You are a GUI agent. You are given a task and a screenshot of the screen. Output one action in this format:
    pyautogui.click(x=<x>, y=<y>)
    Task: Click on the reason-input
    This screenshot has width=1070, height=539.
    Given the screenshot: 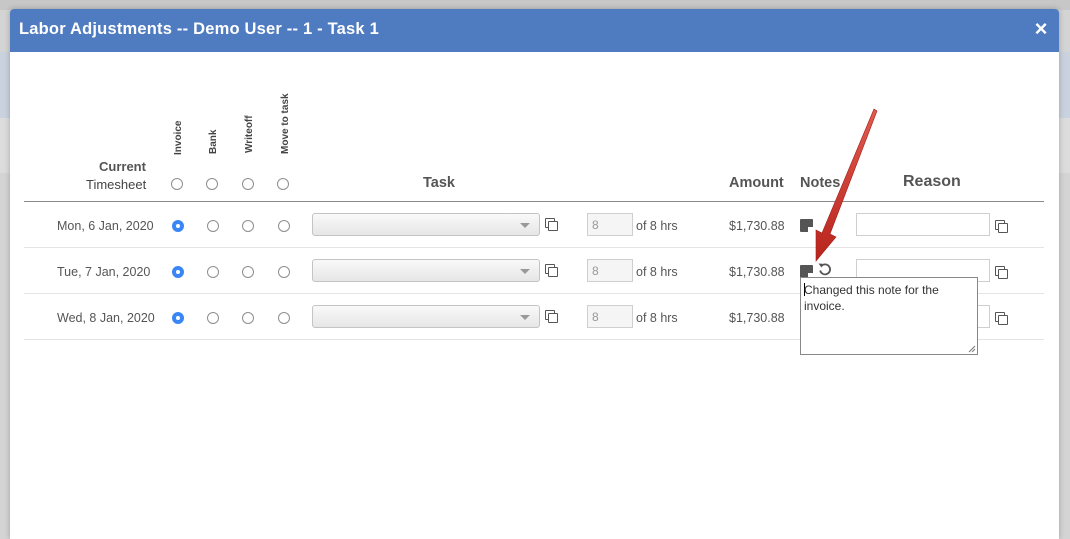 What is the action you would take?
    pyautogui.click(x=923, y=224)
    